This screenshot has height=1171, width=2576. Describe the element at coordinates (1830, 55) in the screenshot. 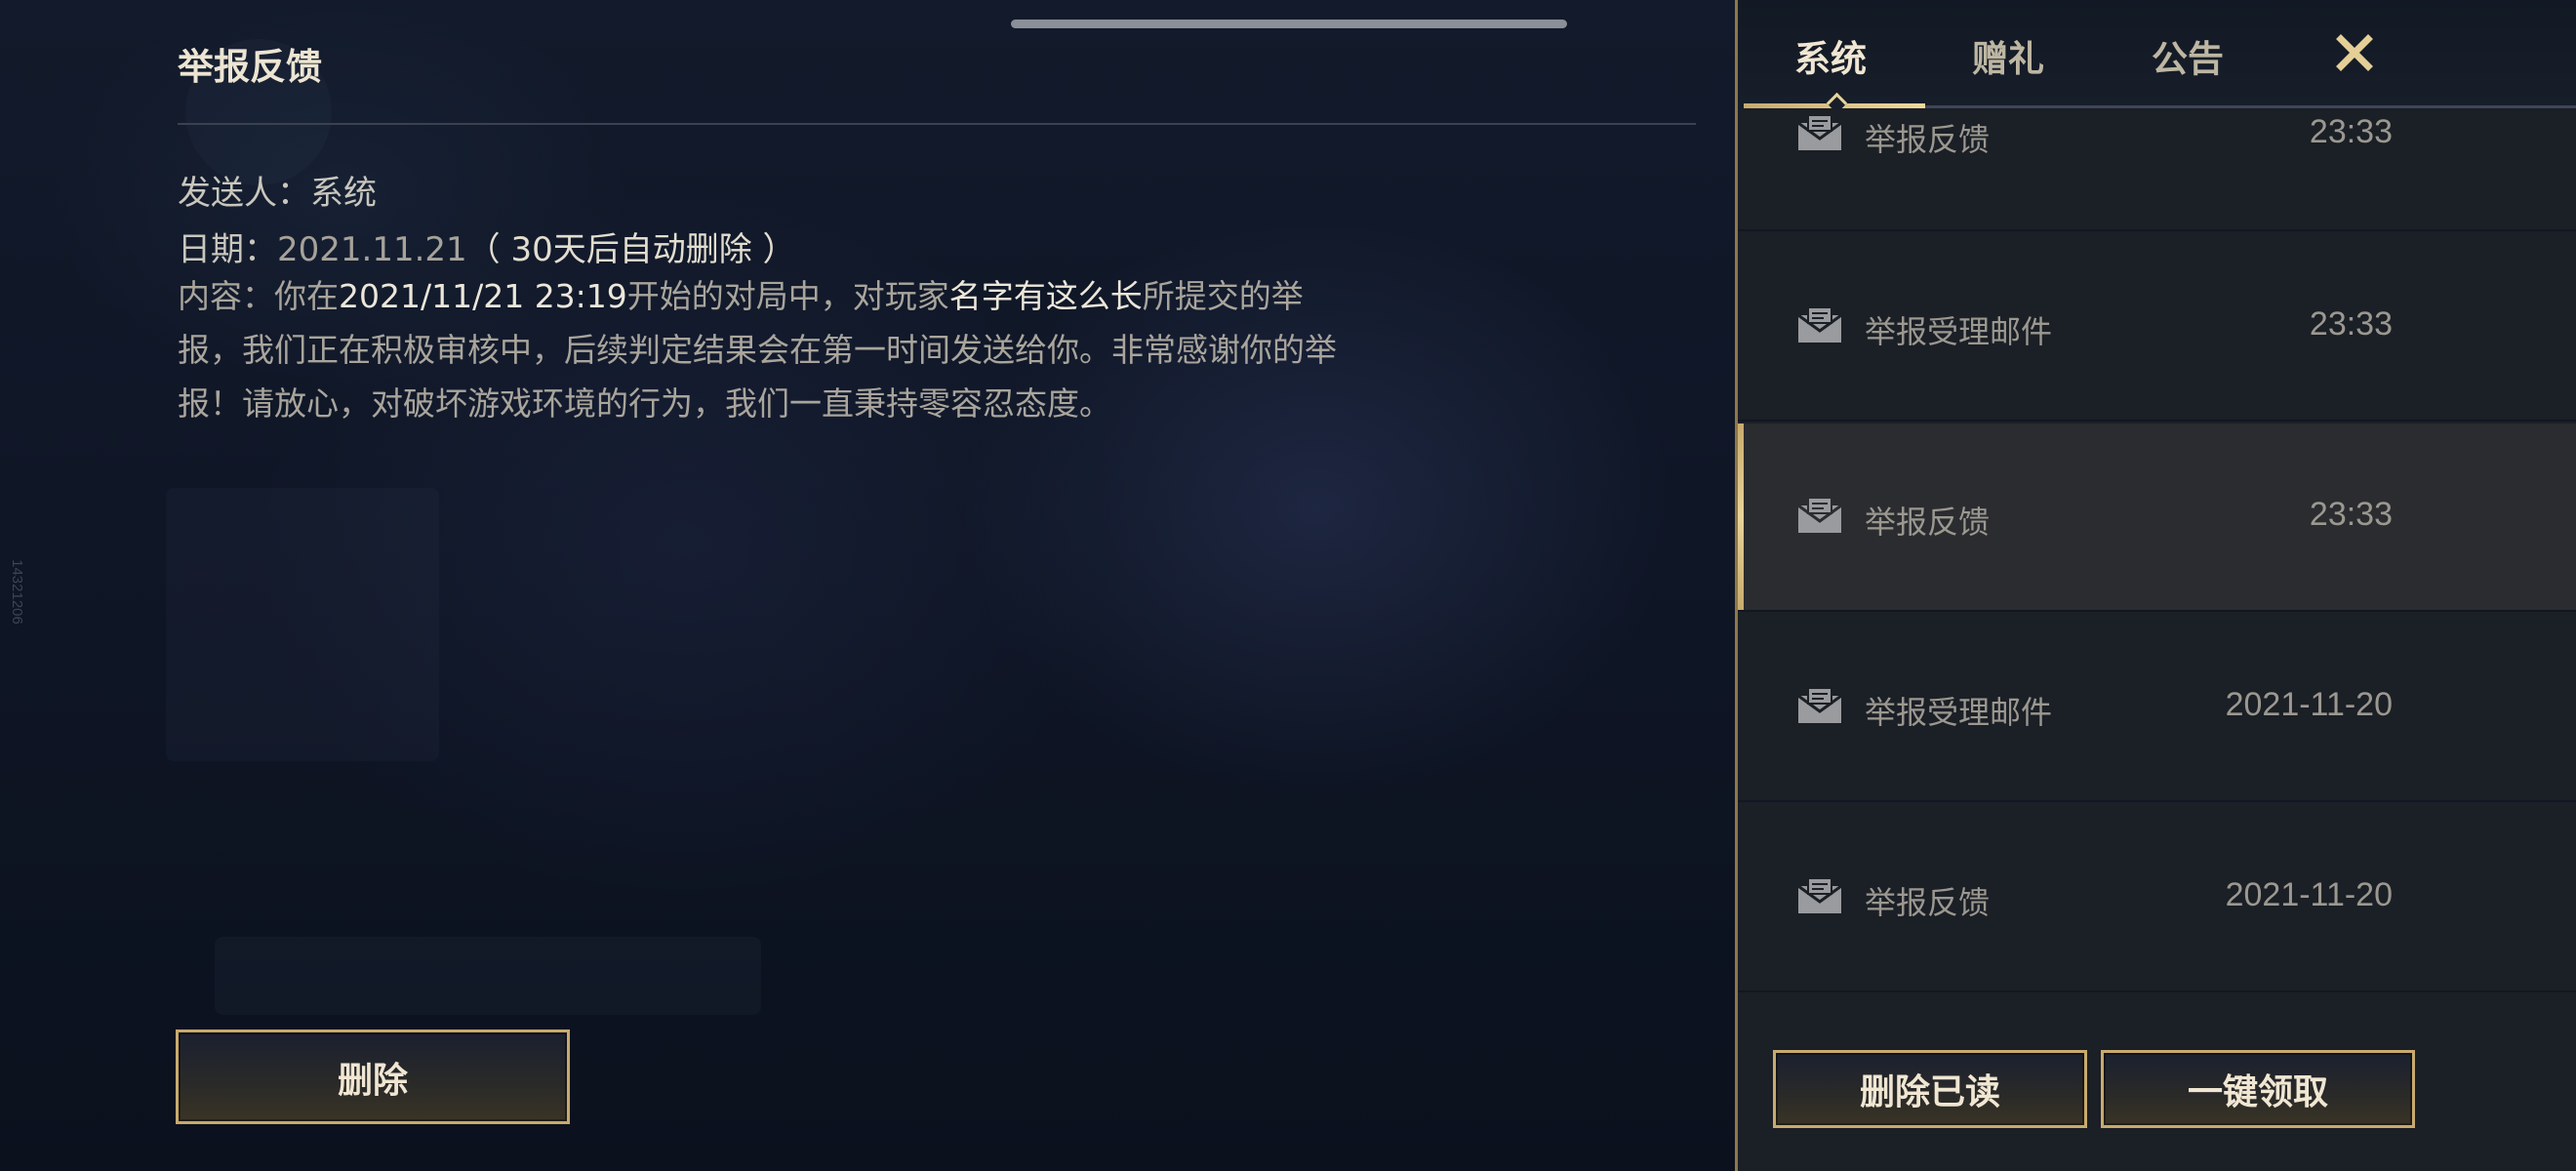

I see `tab-system: 系统` at that location.